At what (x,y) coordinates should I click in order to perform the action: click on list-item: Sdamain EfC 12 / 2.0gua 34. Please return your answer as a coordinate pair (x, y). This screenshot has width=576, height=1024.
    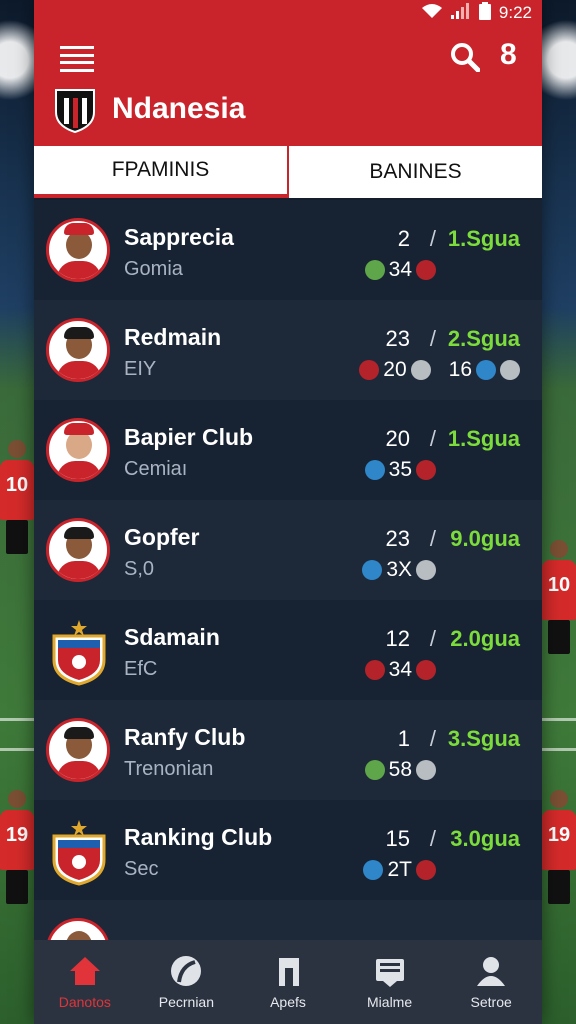
    Looking at the image, I should click on (288, 650).